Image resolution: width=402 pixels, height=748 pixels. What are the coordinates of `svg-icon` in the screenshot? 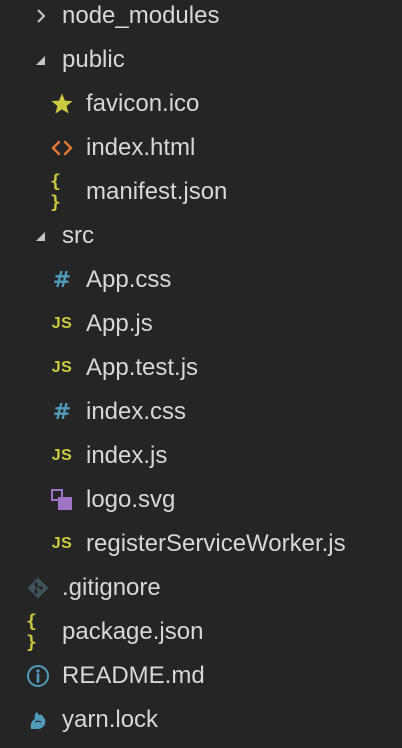 It's located at (62, 500).